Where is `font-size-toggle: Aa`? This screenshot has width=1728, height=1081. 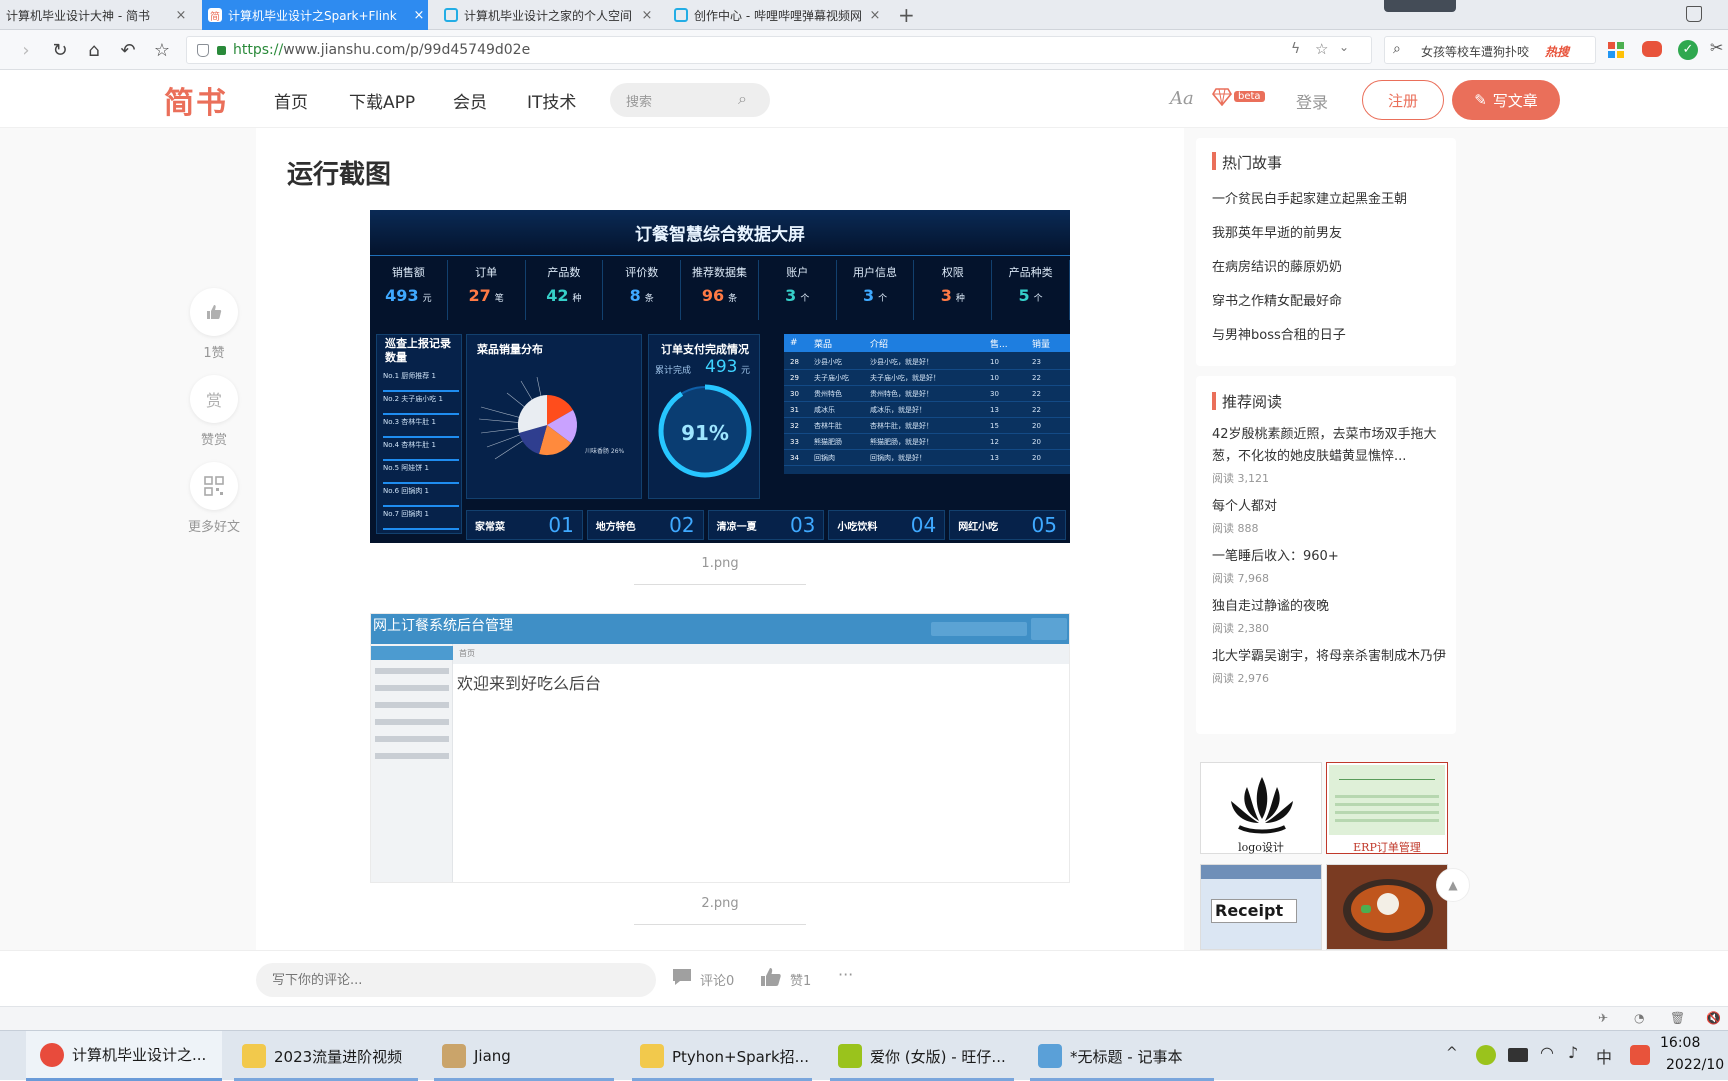
font-size-toggle: Aa is located at coordinates (1182, 98).